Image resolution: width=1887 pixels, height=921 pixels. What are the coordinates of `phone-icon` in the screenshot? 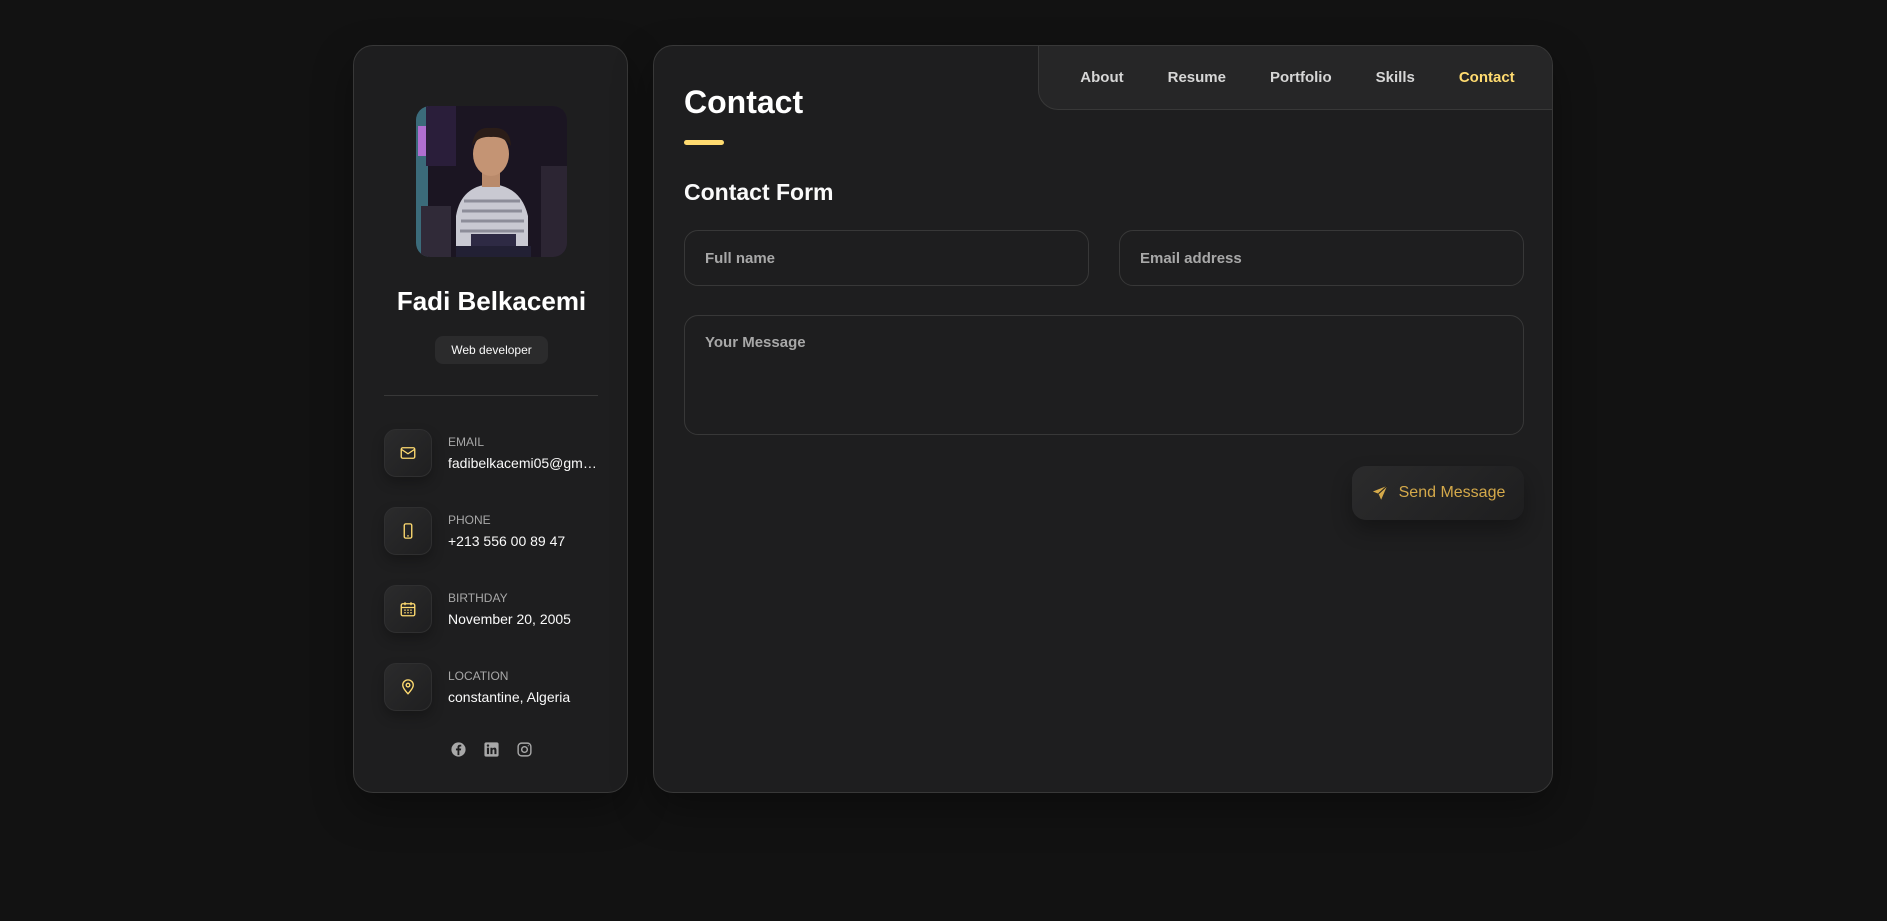 It's located at (408, 531).